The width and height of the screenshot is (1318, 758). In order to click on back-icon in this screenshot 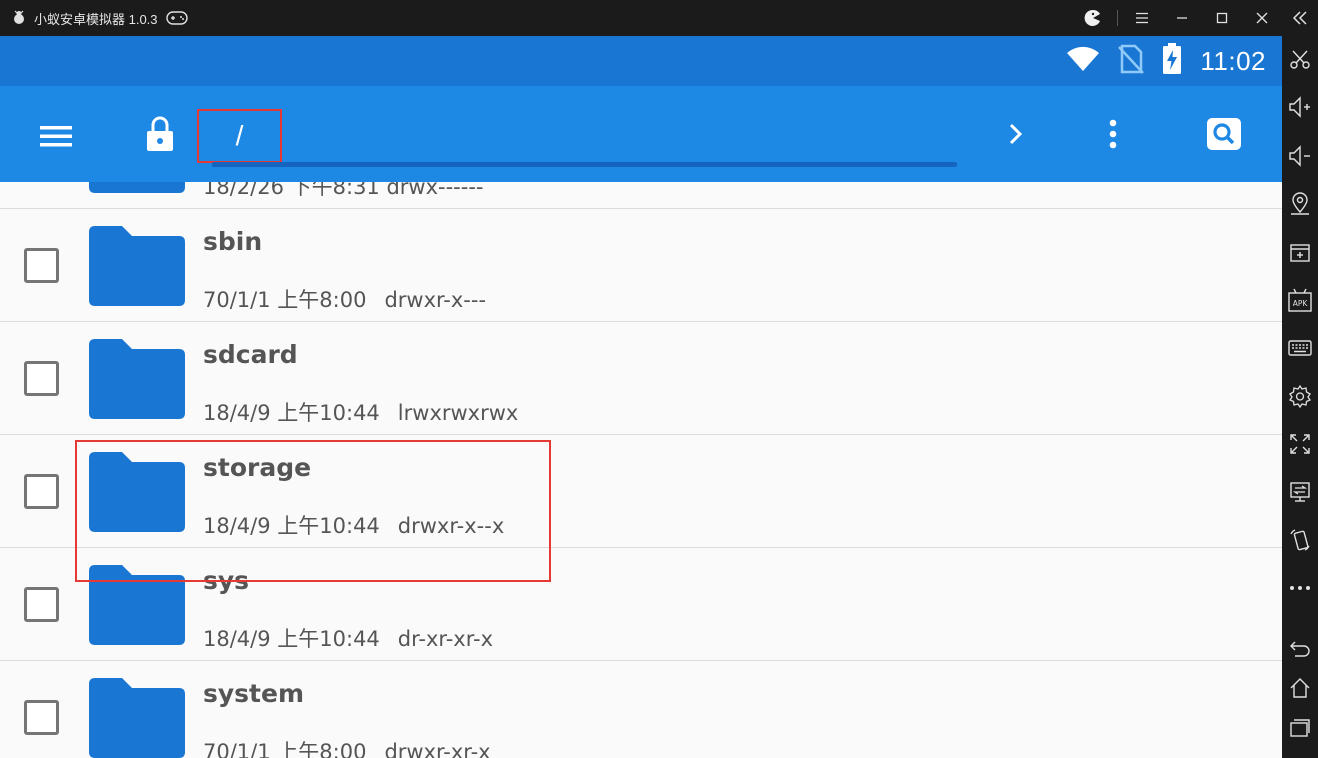, I will do `click(1300, 648)`.